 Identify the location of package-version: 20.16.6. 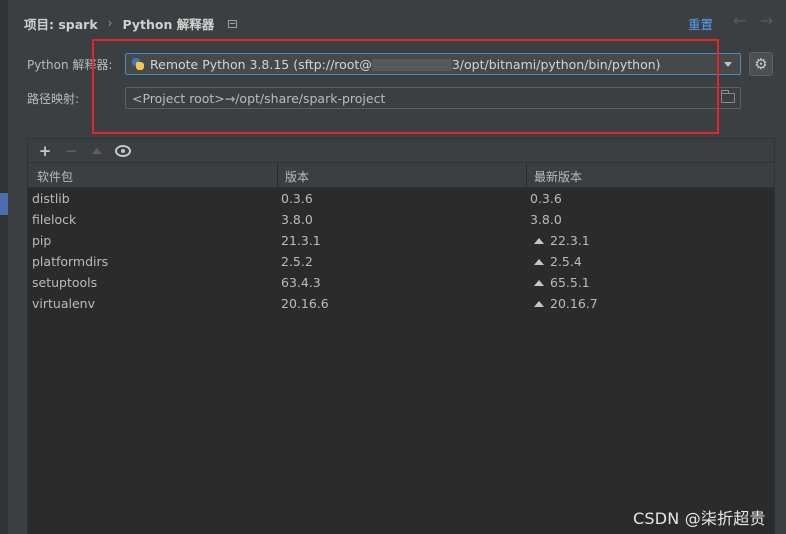
(305, 303).